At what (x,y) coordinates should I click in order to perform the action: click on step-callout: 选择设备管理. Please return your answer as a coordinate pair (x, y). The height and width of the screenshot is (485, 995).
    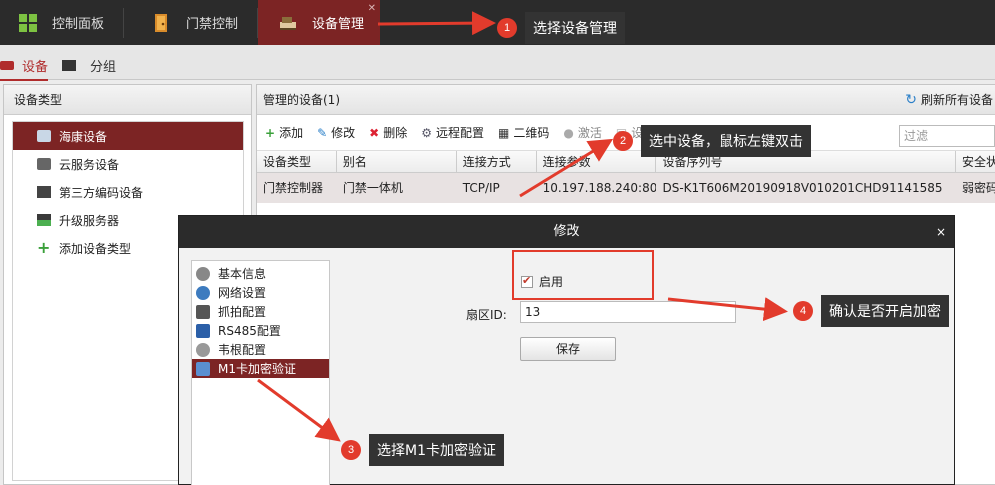
    Looking at the image, I should click on (575, 28).